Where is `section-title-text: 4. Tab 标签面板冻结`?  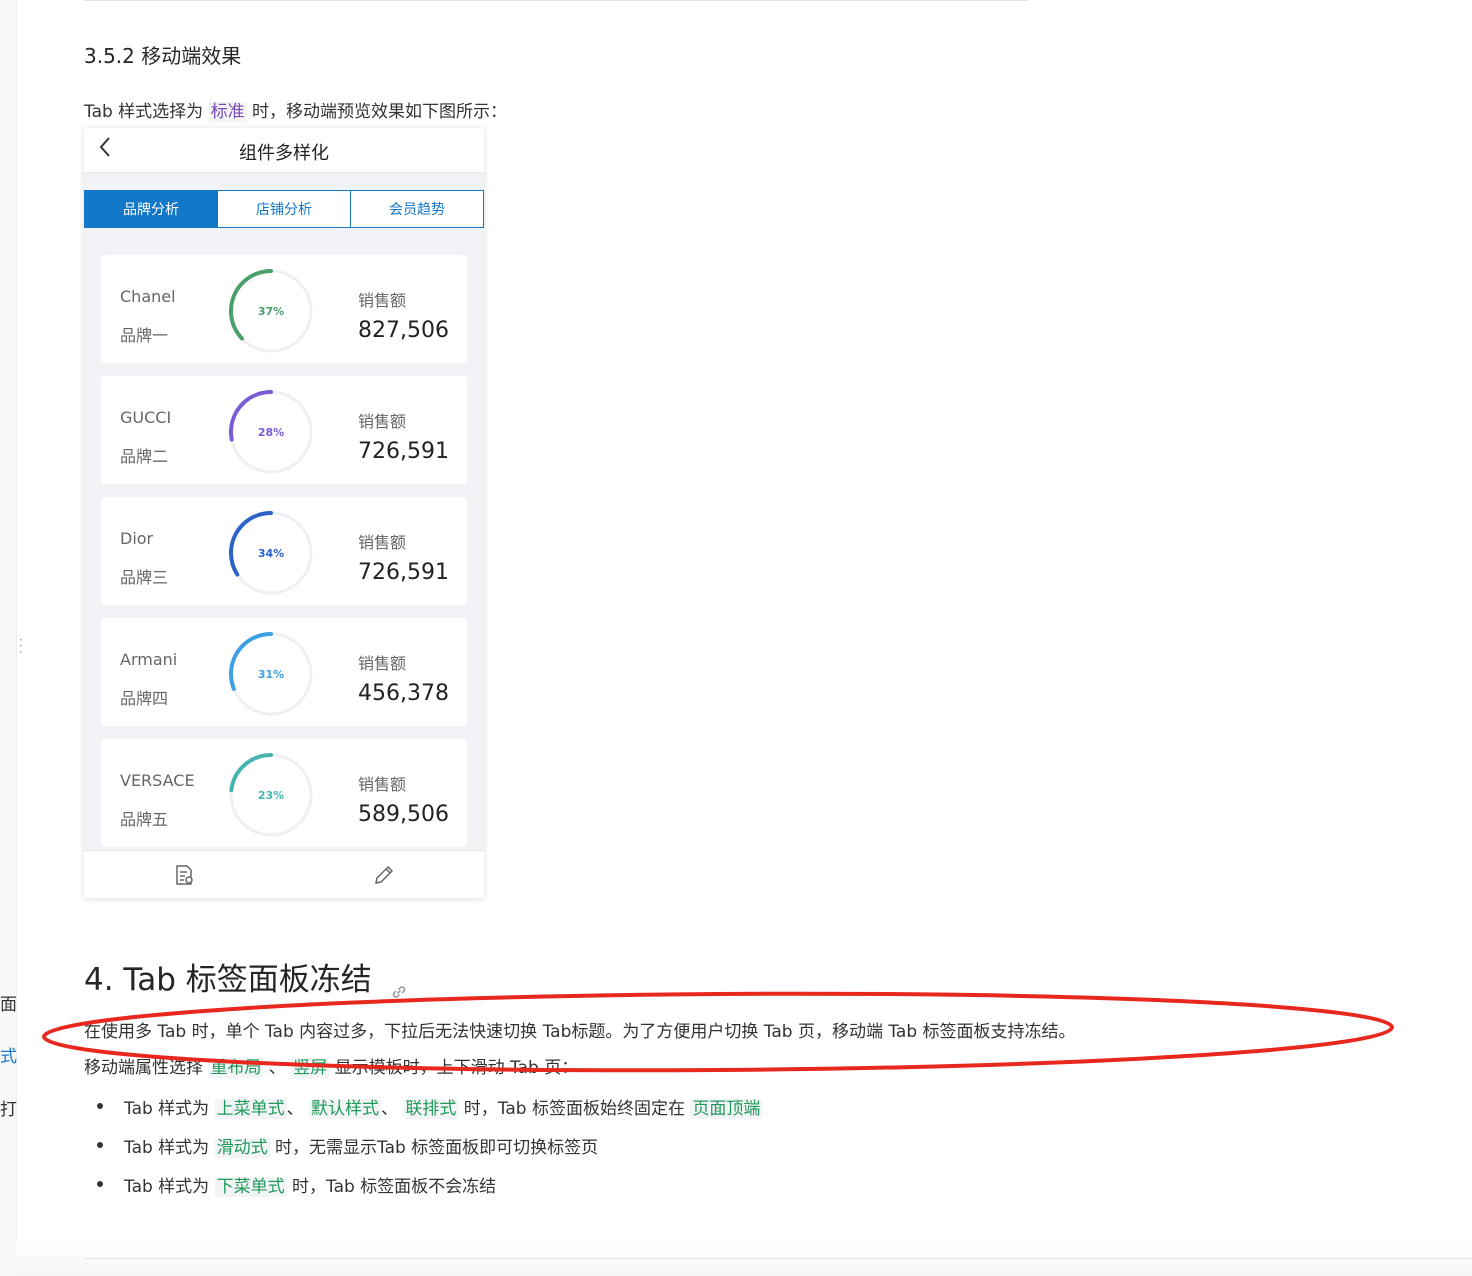 section-title-text: 4. Tab 标签面板冻结 is located at coordinates (228, 980).